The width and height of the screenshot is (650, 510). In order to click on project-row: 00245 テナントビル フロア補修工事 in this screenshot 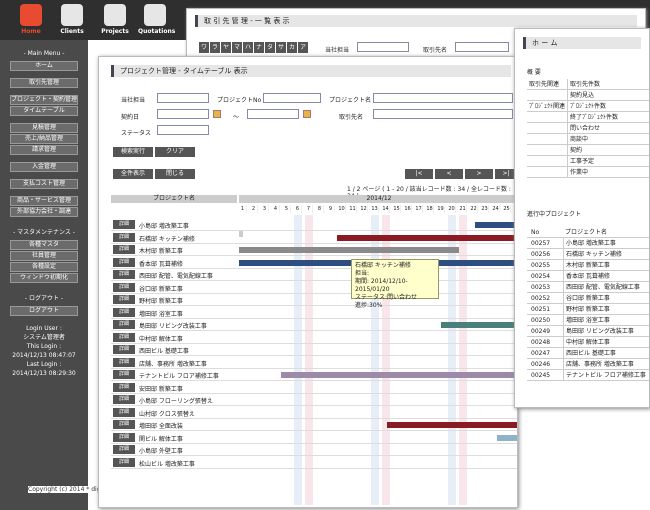, I will do `click(588, 375)`.